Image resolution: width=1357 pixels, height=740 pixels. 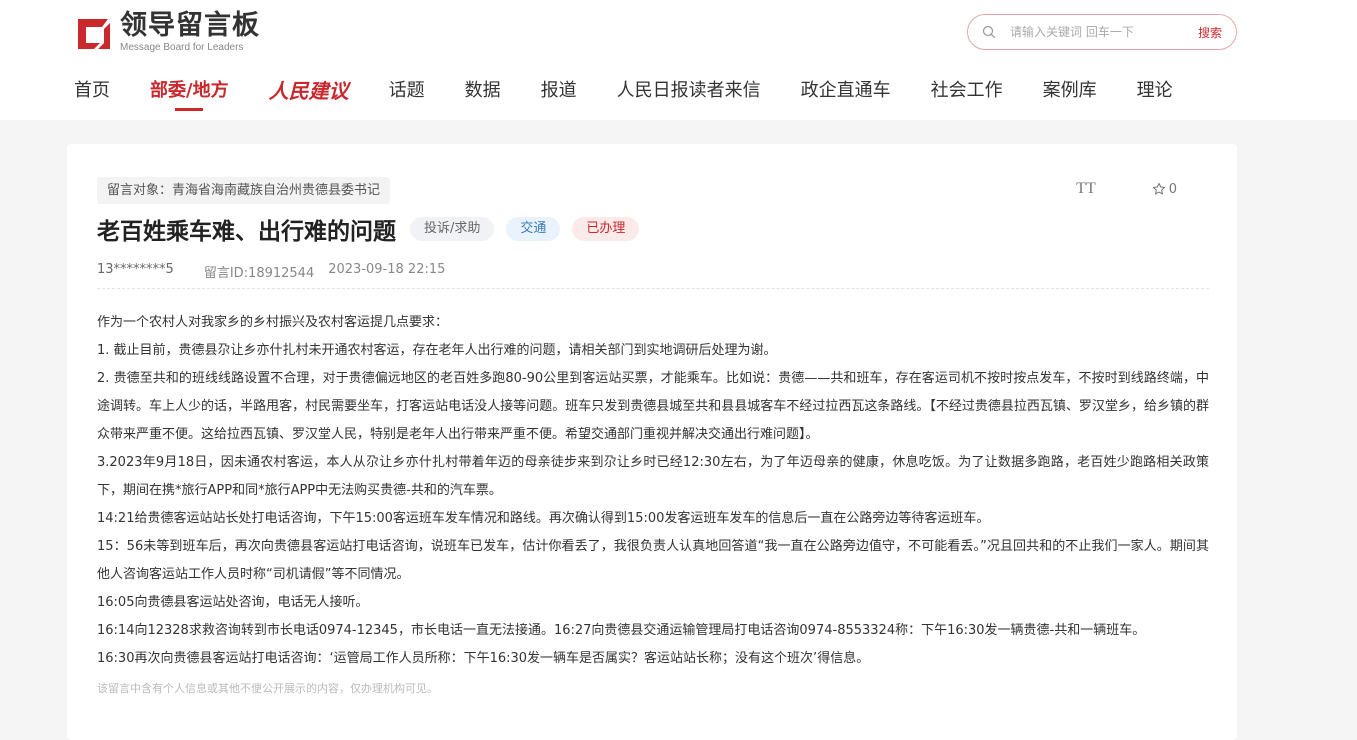 What do you see at coordinates (653, 288) in the screenshot?
I see `divider` at bounding box center [653, 288].